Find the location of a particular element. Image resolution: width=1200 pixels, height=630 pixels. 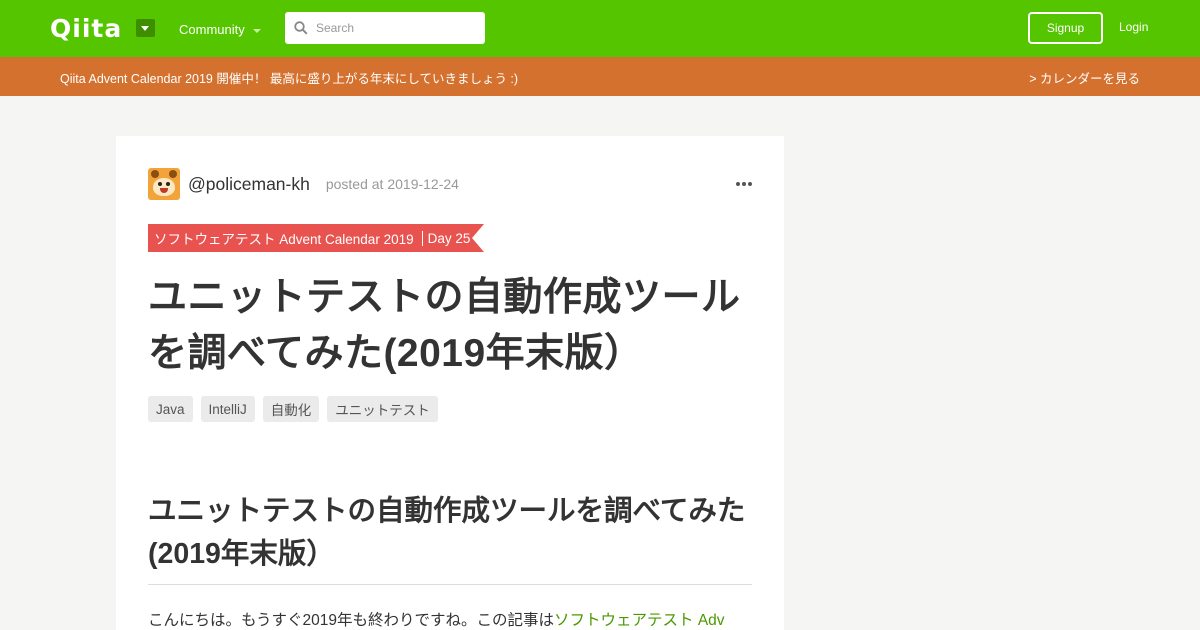

article-title: ユニットテストの自動作成ツールを調べてみた(2019年末版） is located at coordinates (444, 325).